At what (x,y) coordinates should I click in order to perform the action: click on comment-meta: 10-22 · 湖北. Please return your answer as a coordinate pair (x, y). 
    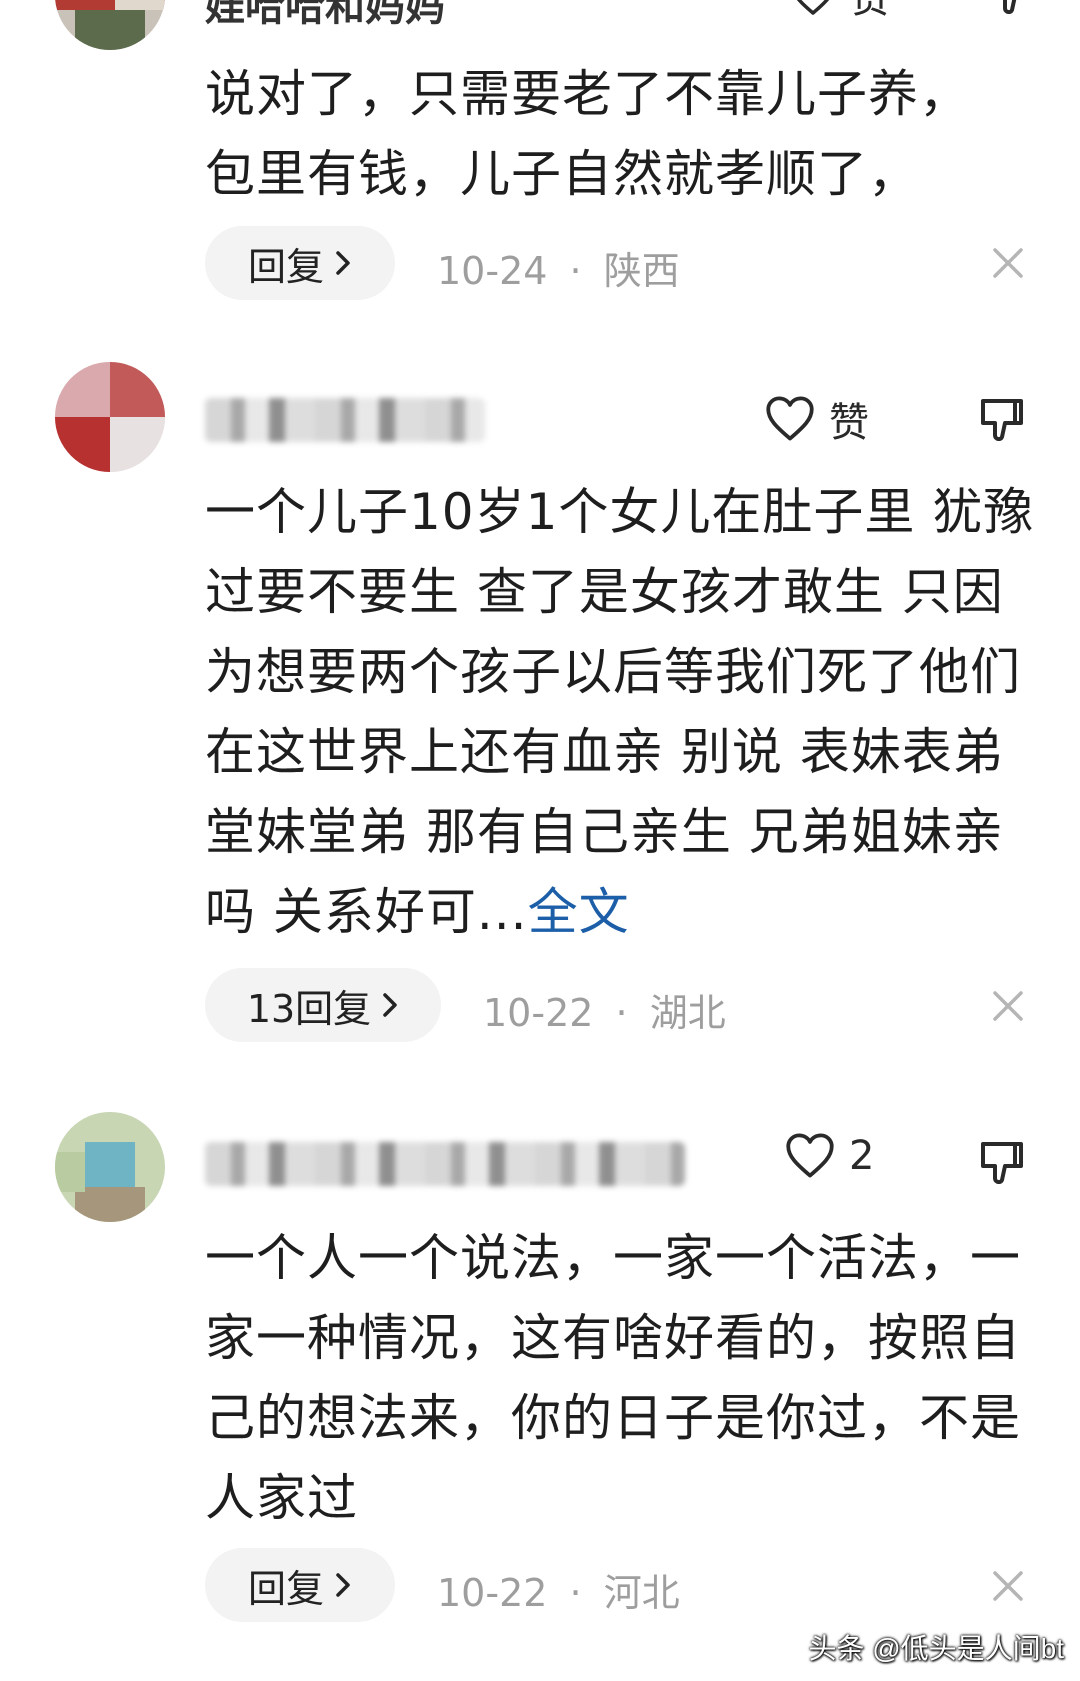
    Looking at the image, I should click on (604, 1009).